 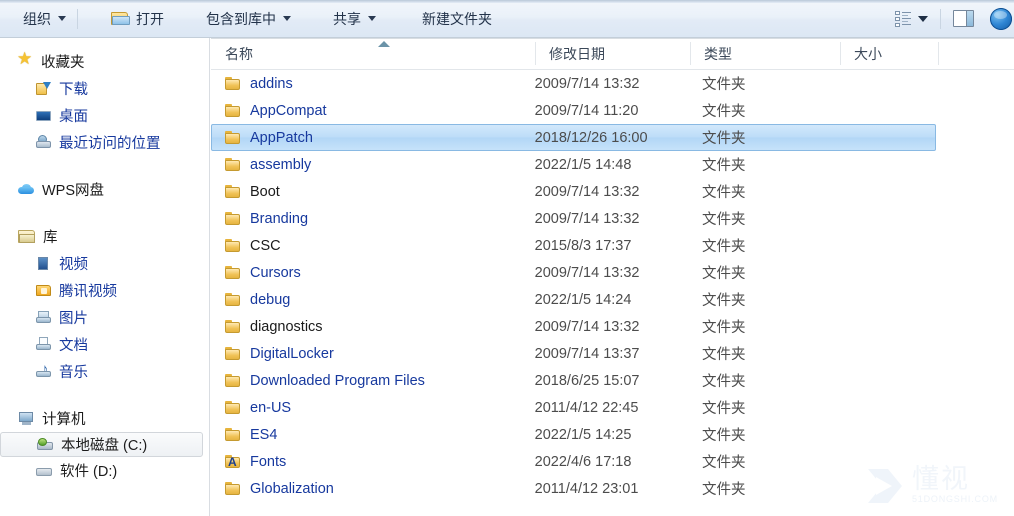 What do you see at coordinates (354, 19) in the screenshot?
I see `share-menu-button: 共享` at bounding box center [354, 19].